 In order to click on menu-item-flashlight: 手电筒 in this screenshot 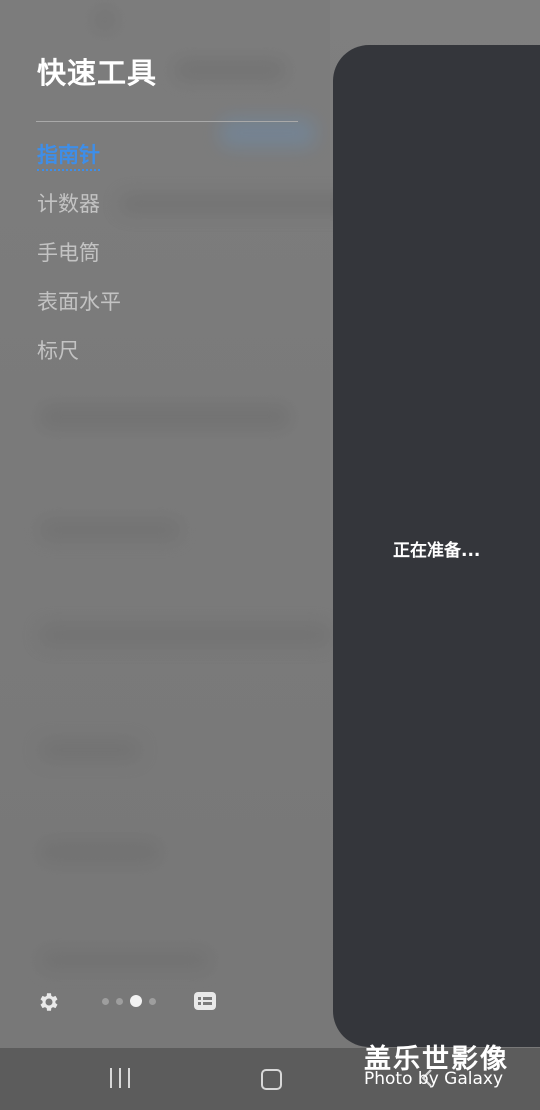, I will do `click(79, 259)`.